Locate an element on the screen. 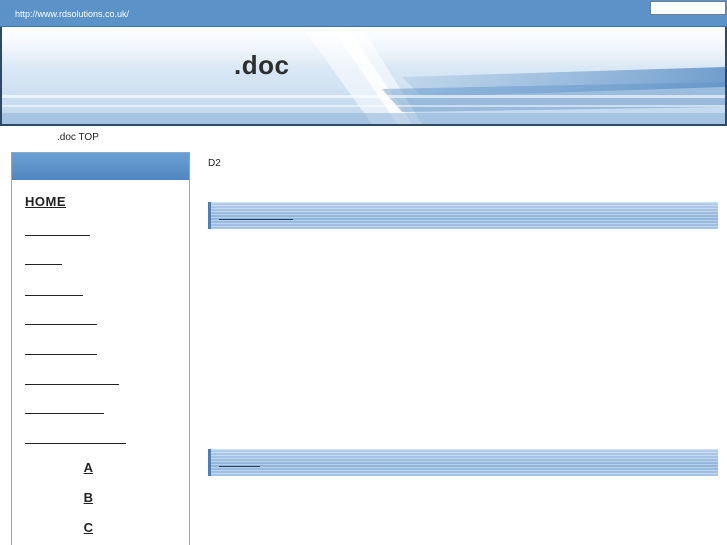  sidebar-item-b: B is located at coordinates (59, 497).